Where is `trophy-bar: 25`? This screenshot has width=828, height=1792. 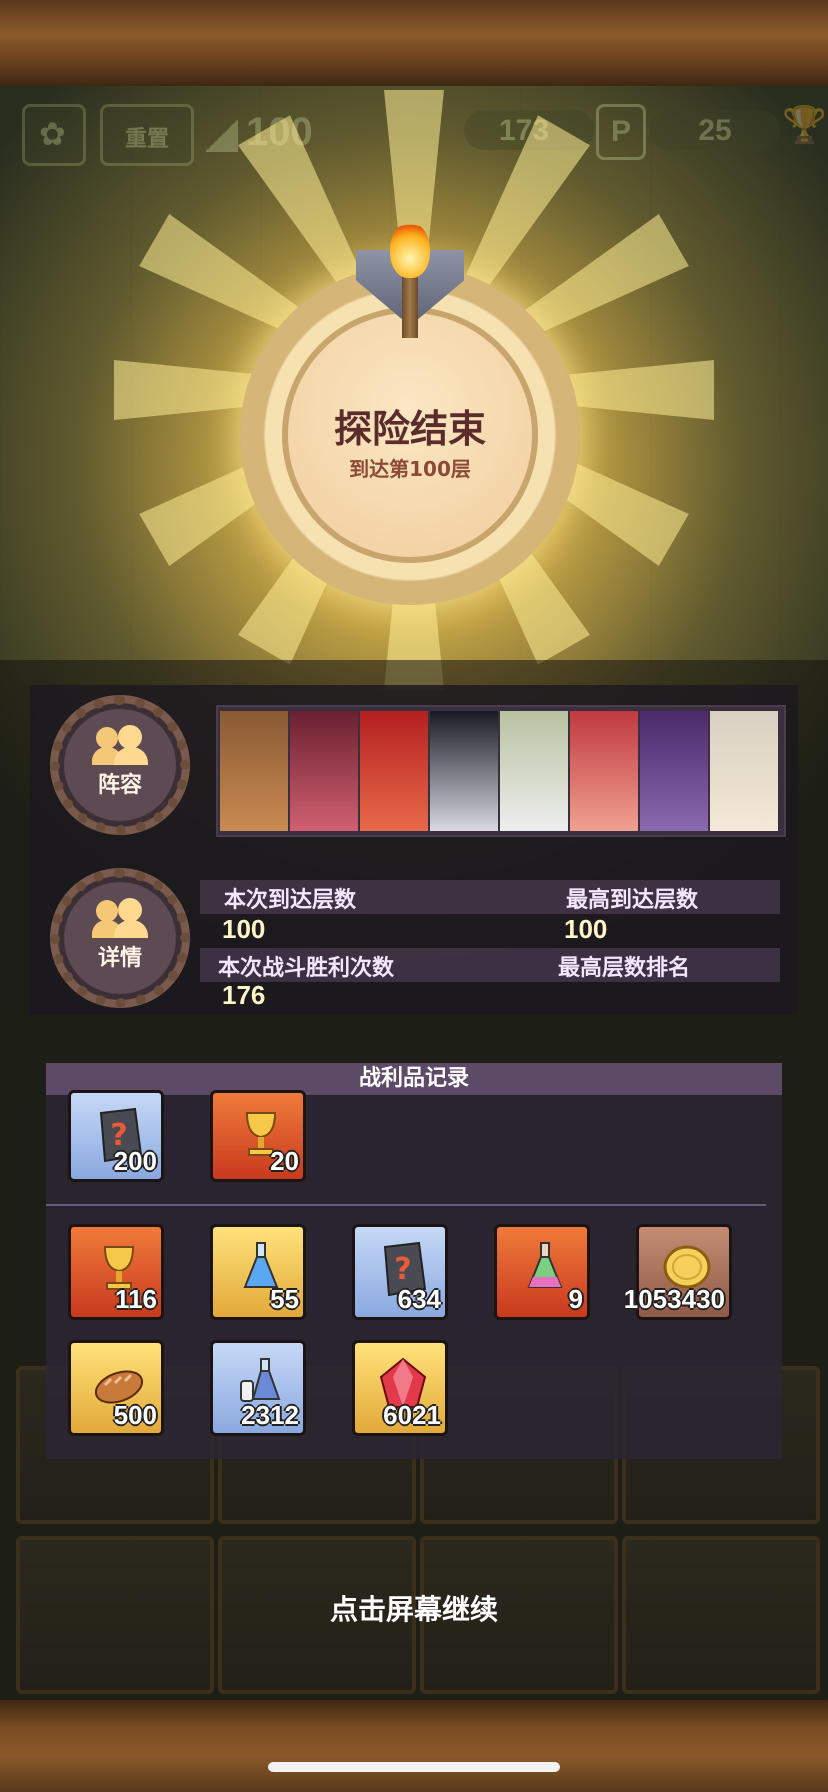 trophy-bar: 25 is located at coordinates (715, 130).